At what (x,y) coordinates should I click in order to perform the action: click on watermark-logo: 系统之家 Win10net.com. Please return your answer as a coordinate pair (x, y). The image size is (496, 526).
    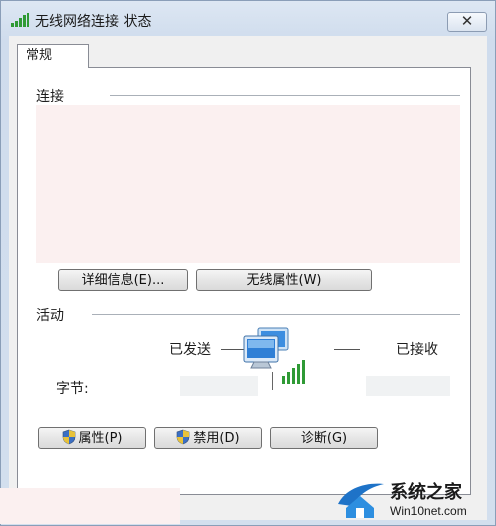
    Looking at the image, I should click on (412, 499).